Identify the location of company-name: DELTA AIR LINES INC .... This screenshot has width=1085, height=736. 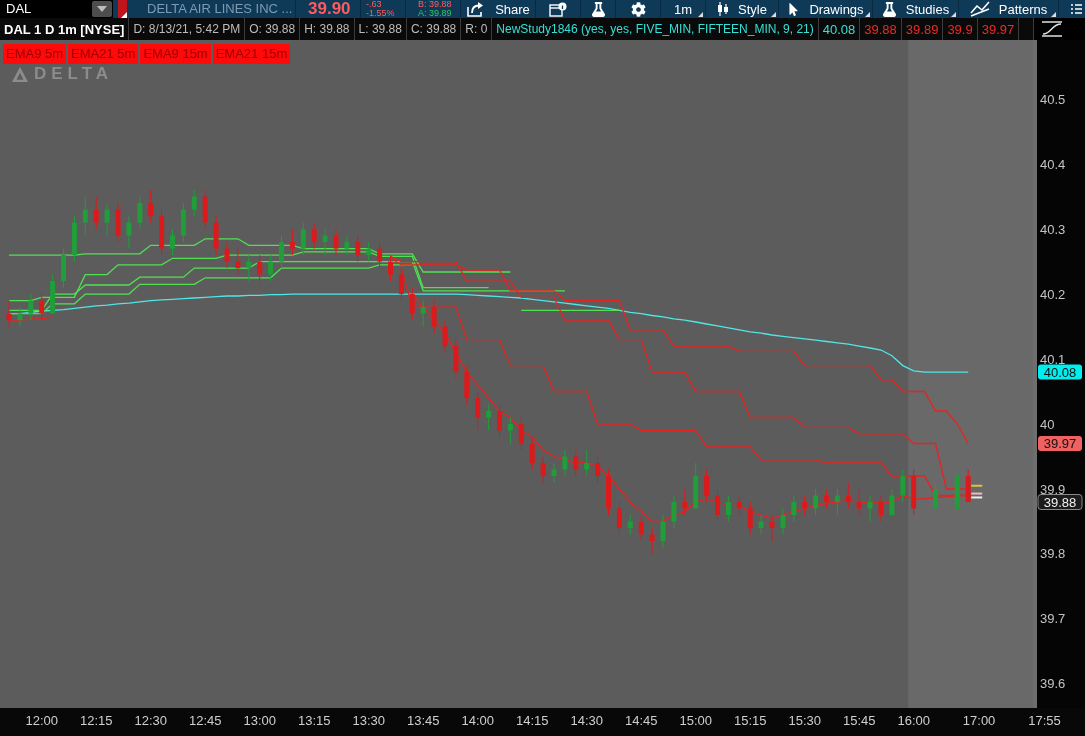
(220, 9).